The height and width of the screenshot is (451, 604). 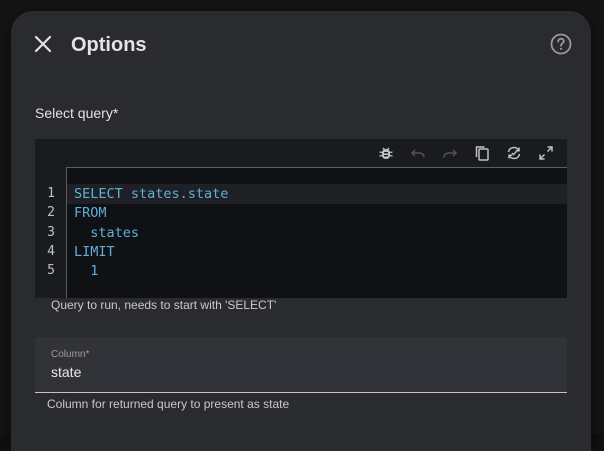 I want to click on code-line-text: LIMIT, so click(x=94, y=252).